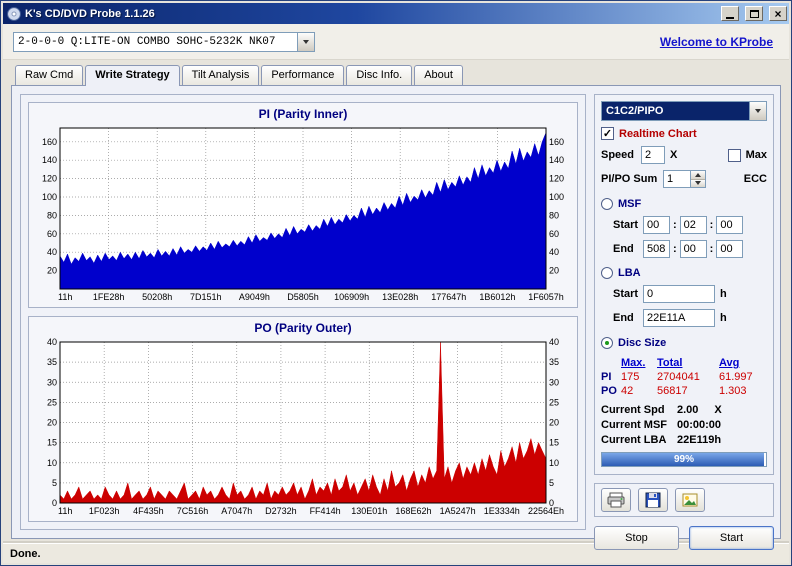 The height and width of the screenshot is (566, 792). Describe the element at coordinates (164, 41) in the screenshot. I see `drive-combo: 2-0-0-0 Q:LITE-ON COMBO SOHC-5232K NK07` at that location.